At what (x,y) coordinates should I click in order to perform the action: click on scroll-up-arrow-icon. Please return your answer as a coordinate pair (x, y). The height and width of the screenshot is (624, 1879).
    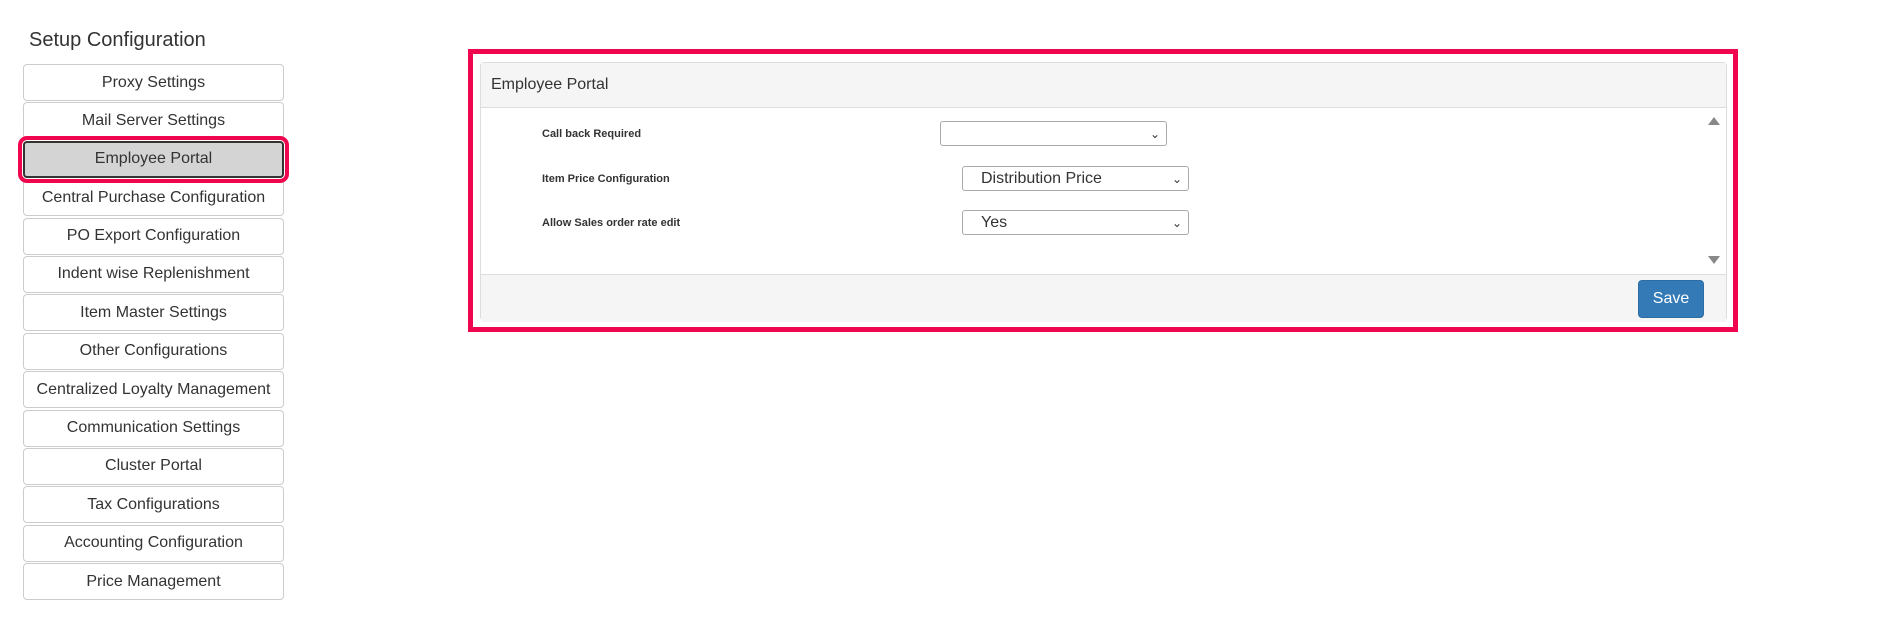
    Looking at the image, I should click on (1714, 121).